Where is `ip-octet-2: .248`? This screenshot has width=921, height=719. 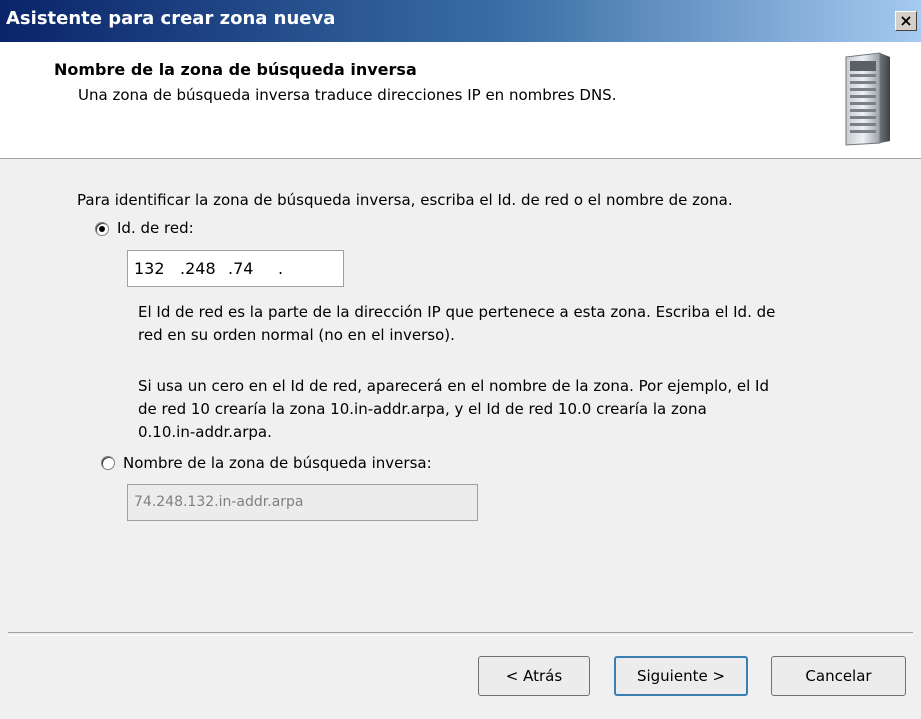 ip-octet-2: .248 is located at coordinates (204, 268).